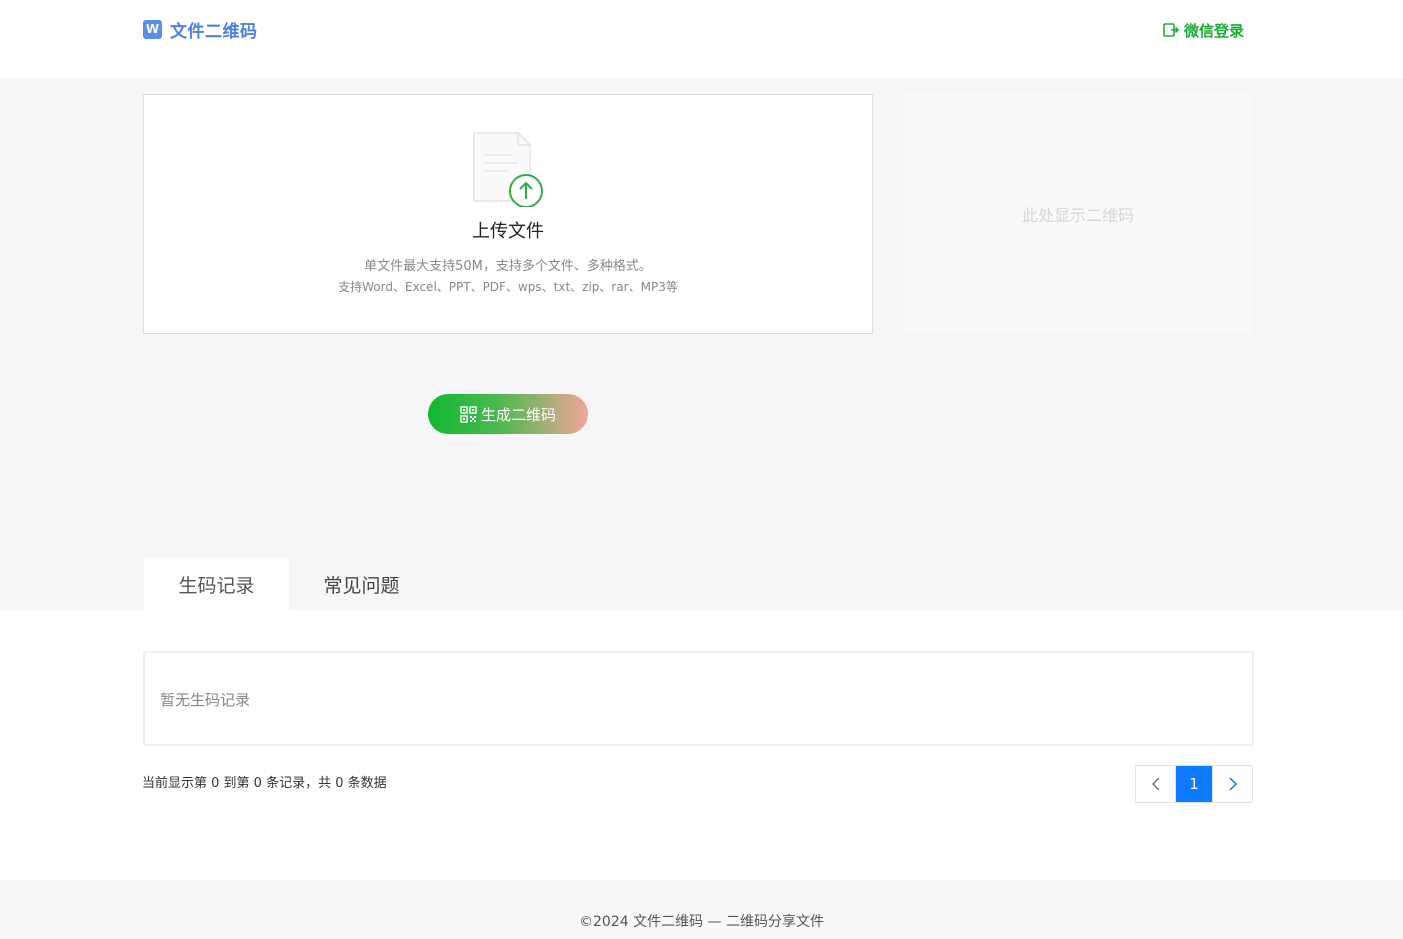 This screenshot has width=1403, height=939. I want to click on upload-size-hint: 单文件最大支持50M，支持多个文件、多种格式。, so click(508, 266).